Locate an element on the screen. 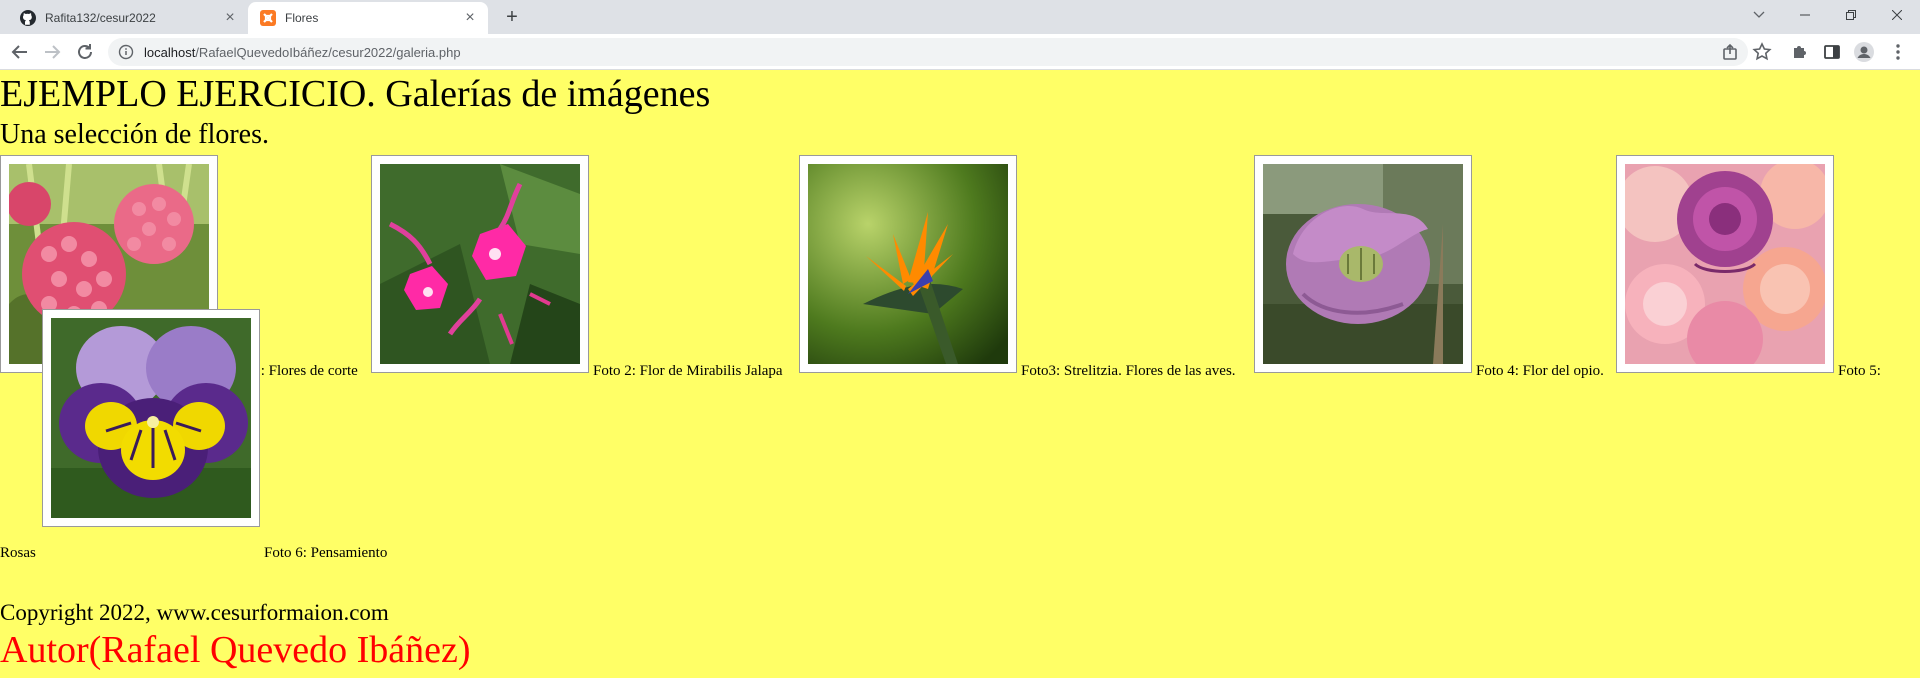 This screenshot has width=1920, height=678. photo-2-mirabilis is located at coordinates (480, 264).